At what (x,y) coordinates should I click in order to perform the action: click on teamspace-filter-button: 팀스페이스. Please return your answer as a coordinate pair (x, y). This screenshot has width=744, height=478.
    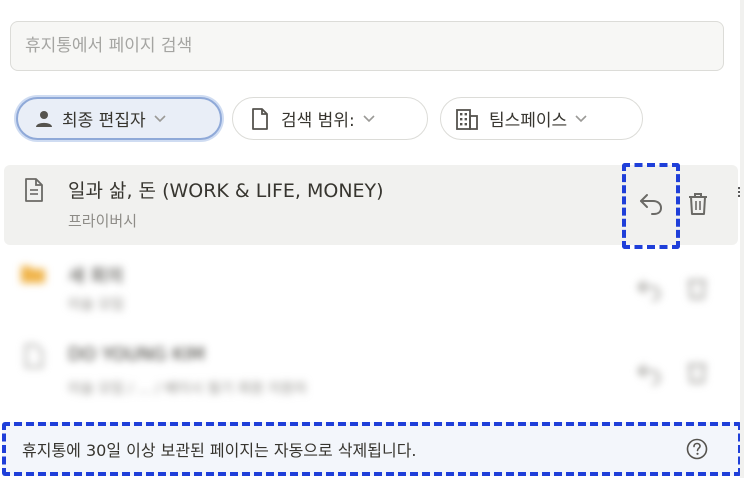
    Looking at the image, I should click on (541, 118).